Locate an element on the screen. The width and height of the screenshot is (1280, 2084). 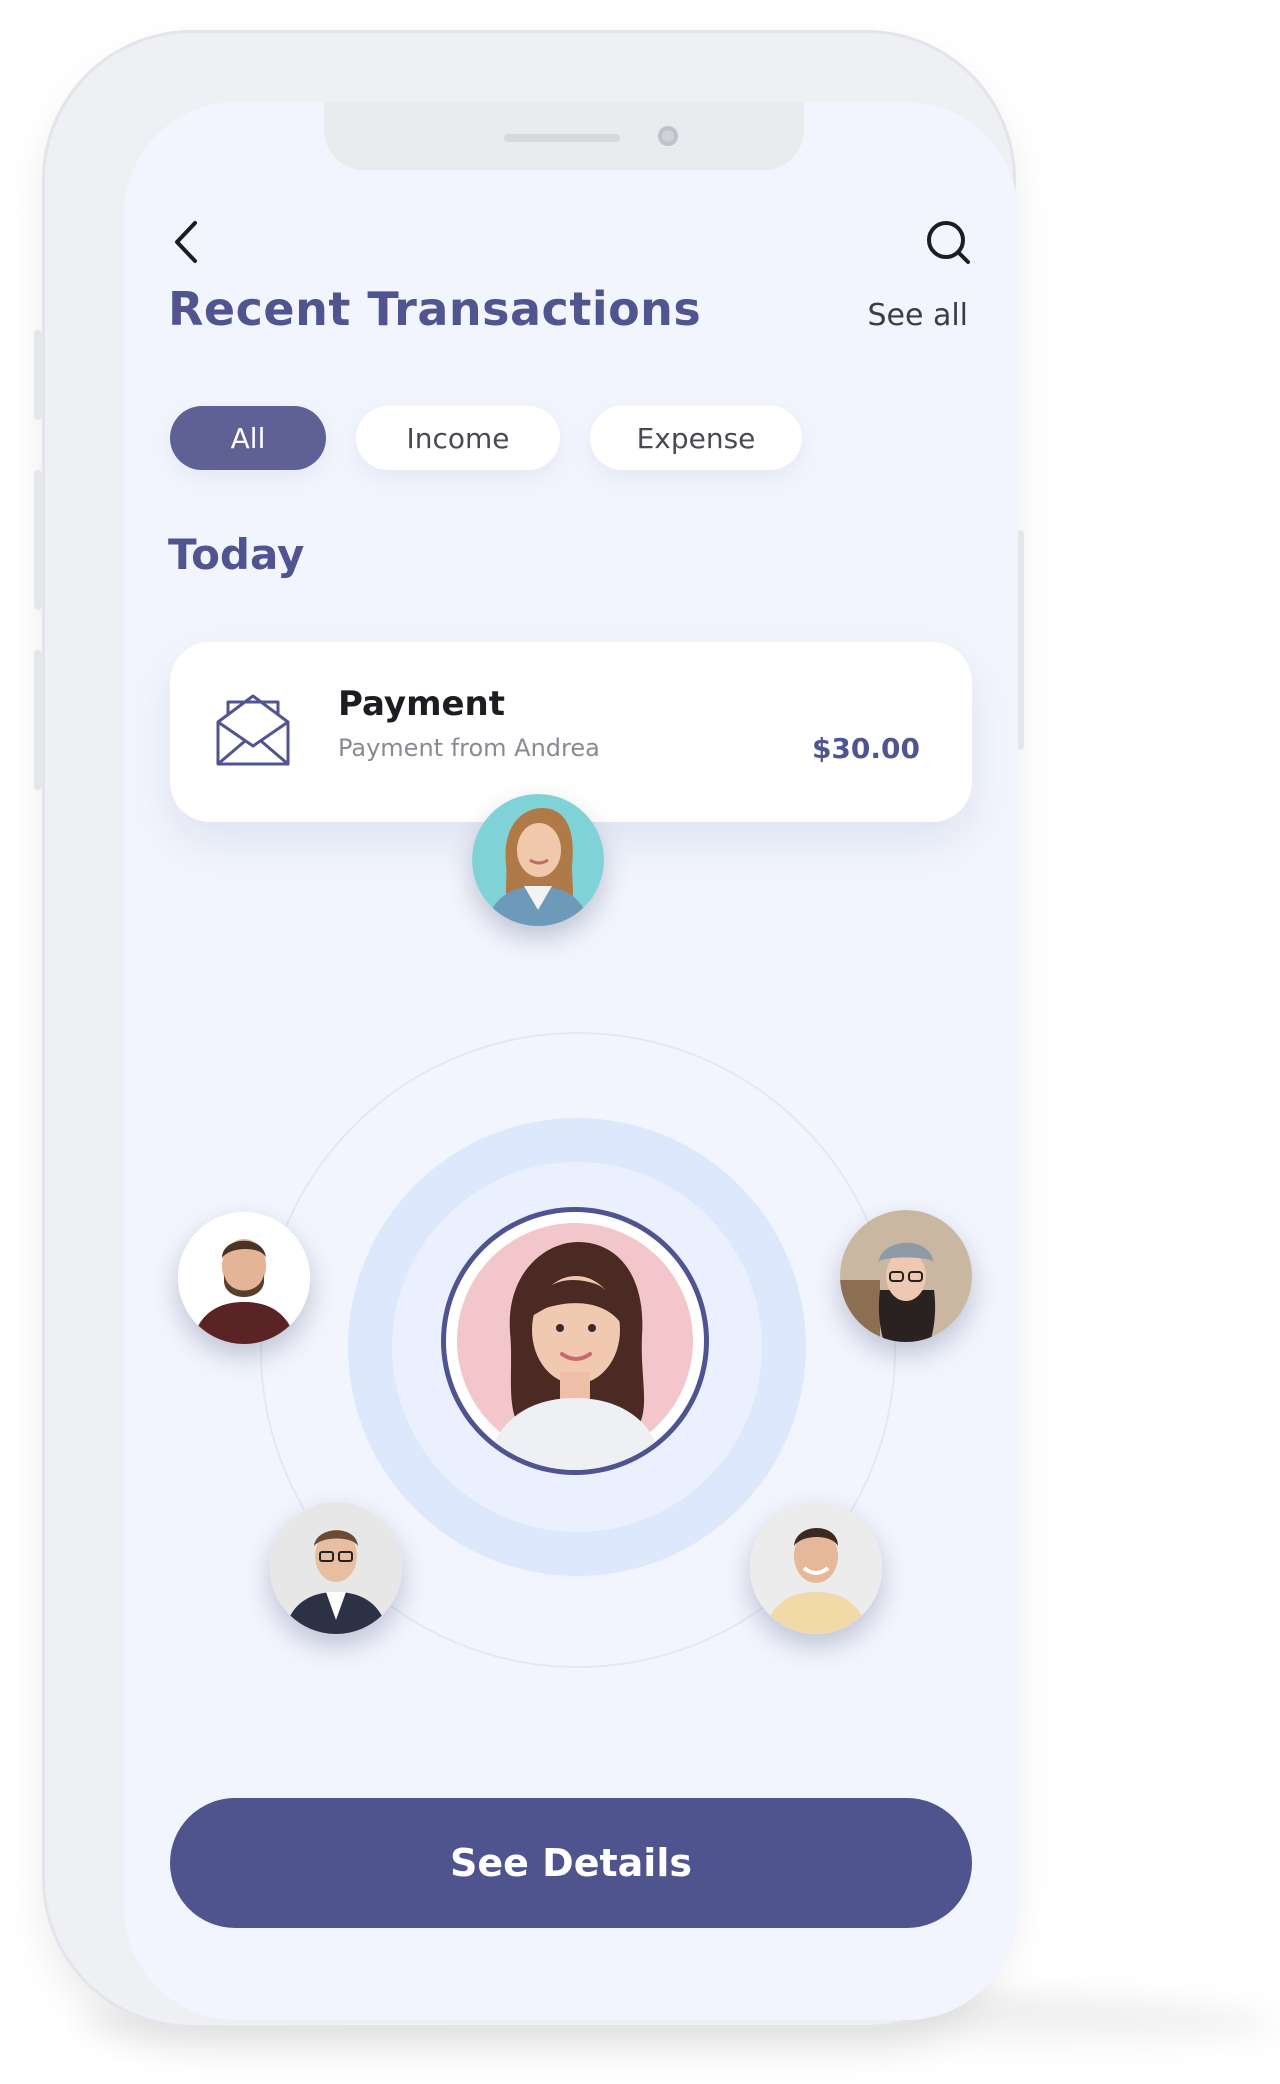
transaction-card: Payment Payment from Andrea $30.00 is located at coordinates (571, 732).